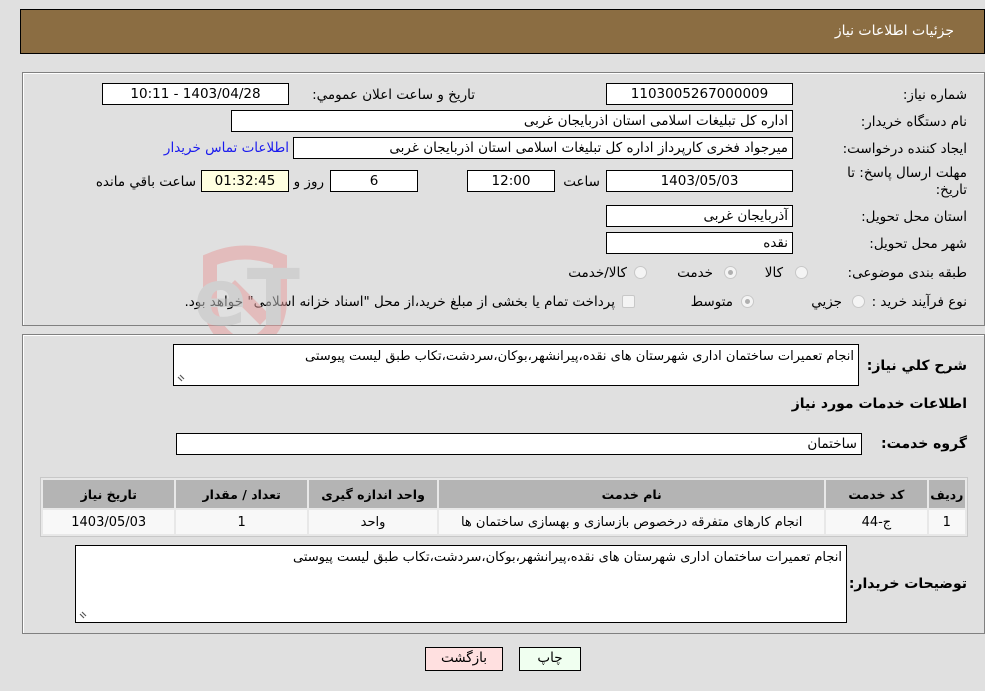 The width and height of the screenshot is (985, 691). What do you see at coordinates (628, 301) in the screenshot?
I see `treasury-checkbox` at bounding box center [628, 301].